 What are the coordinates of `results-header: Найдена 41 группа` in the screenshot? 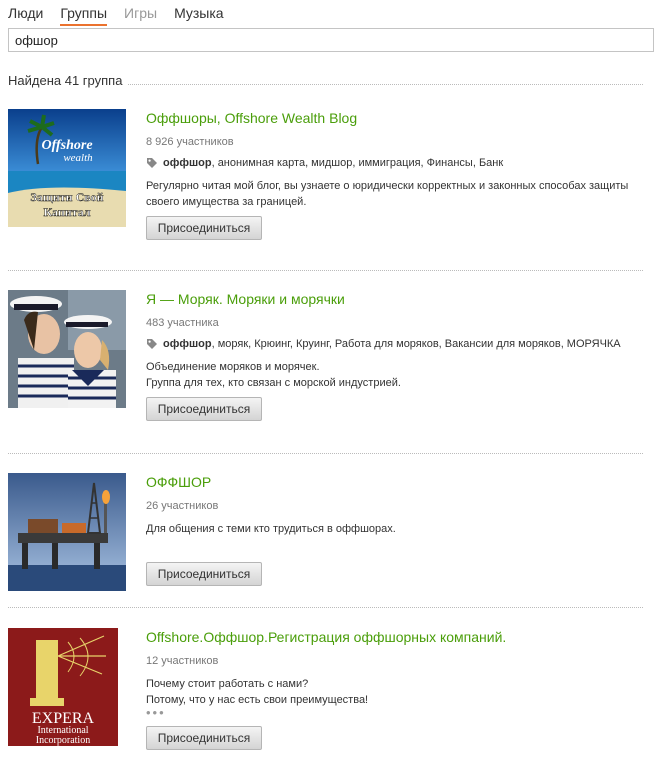 It's located at (325, 80).